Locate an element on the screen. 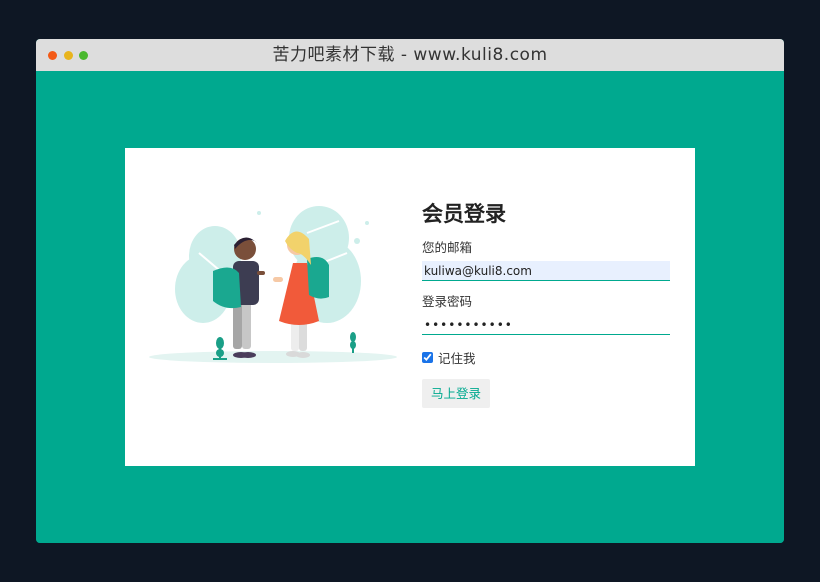  title-bar: 苦力吧素材下载 - www.kuli8.com is located at coordinates (410, 55).